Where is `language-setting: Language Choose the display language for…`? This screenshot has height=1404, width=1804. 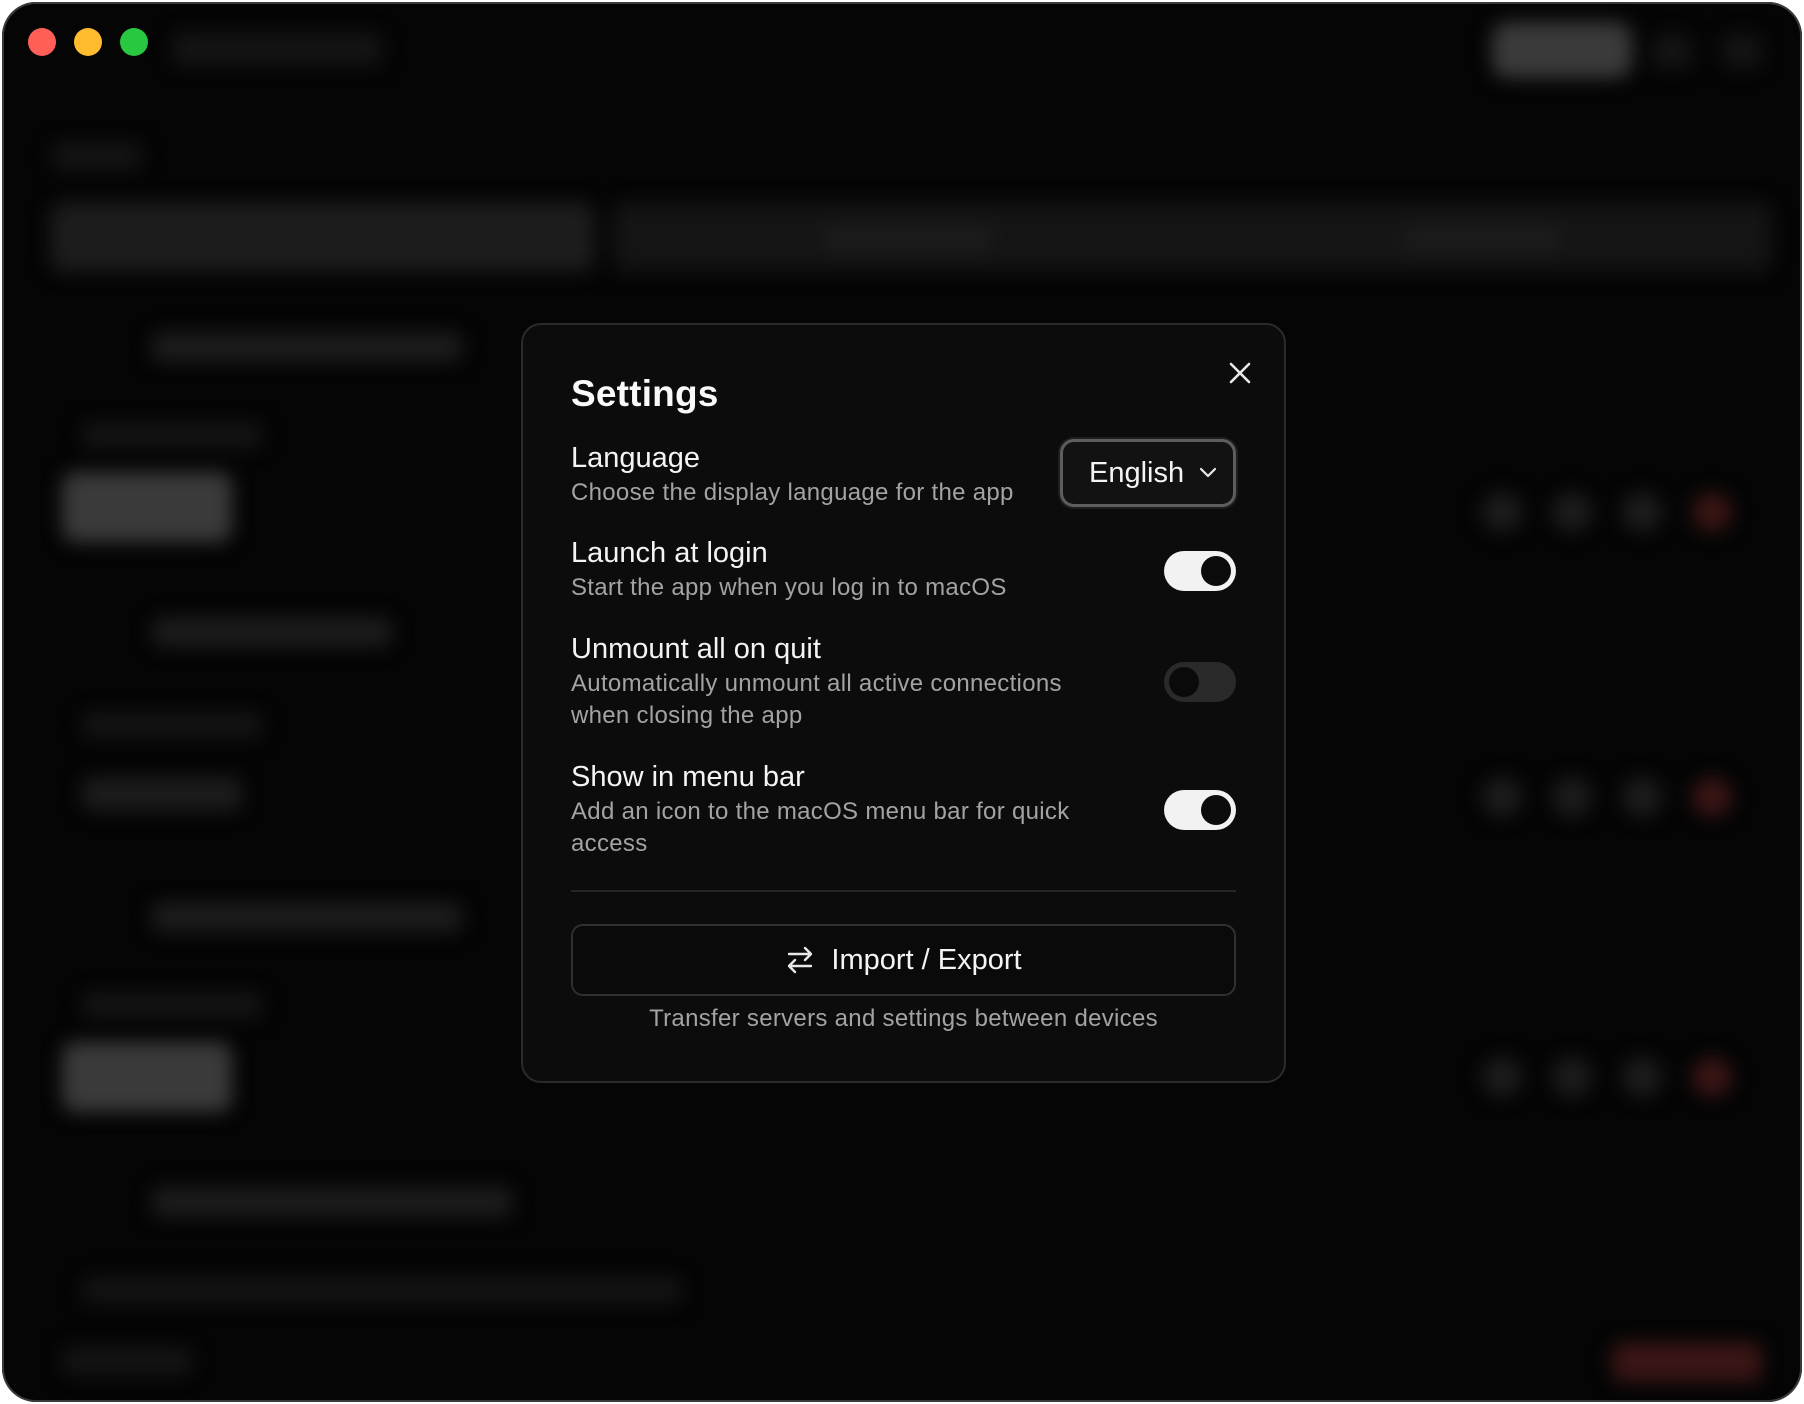
language-setting: Language Choose the display language for… is located at coordinates (903, 474).